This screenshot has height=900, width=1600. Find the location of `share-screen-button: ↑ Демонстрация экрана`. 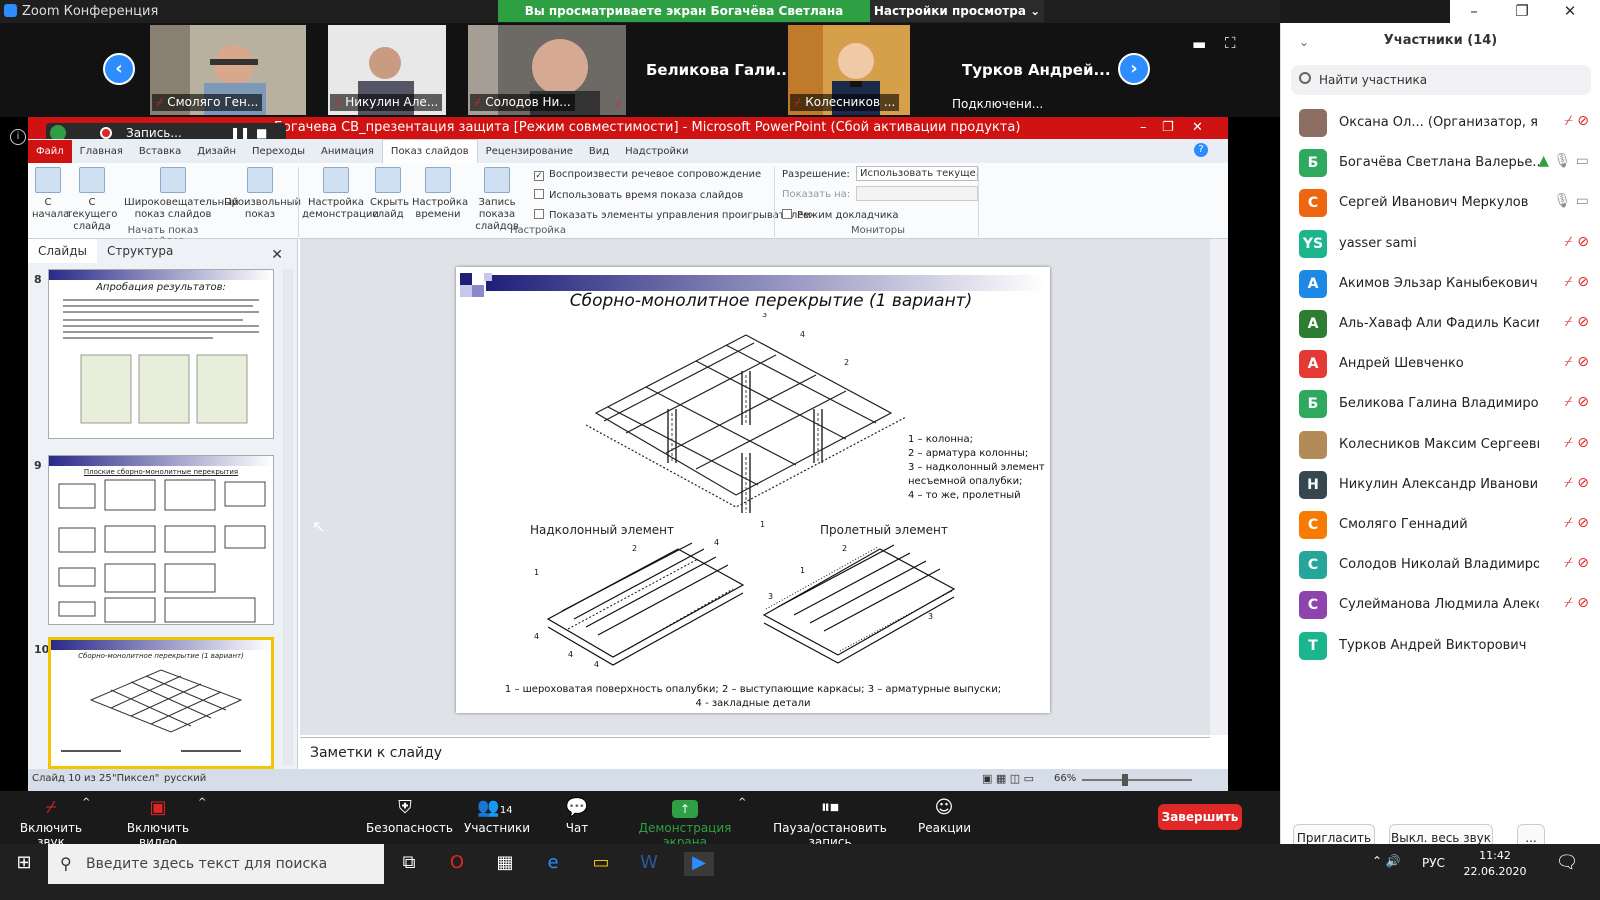

share-screen-button: ↑ Демонстрация экрана is located at coordinates (685, 823).